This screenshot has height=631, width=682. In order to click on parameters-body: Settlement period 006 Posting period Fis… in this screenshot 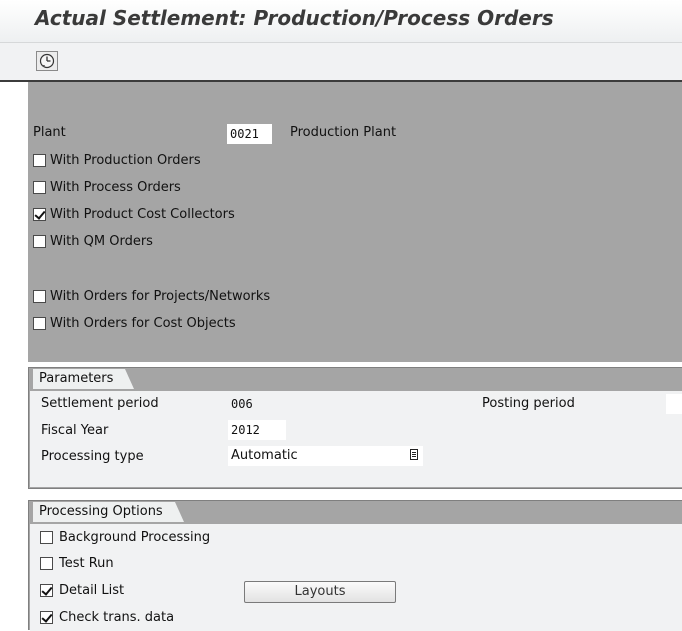, I will do `click(356, 439)`.